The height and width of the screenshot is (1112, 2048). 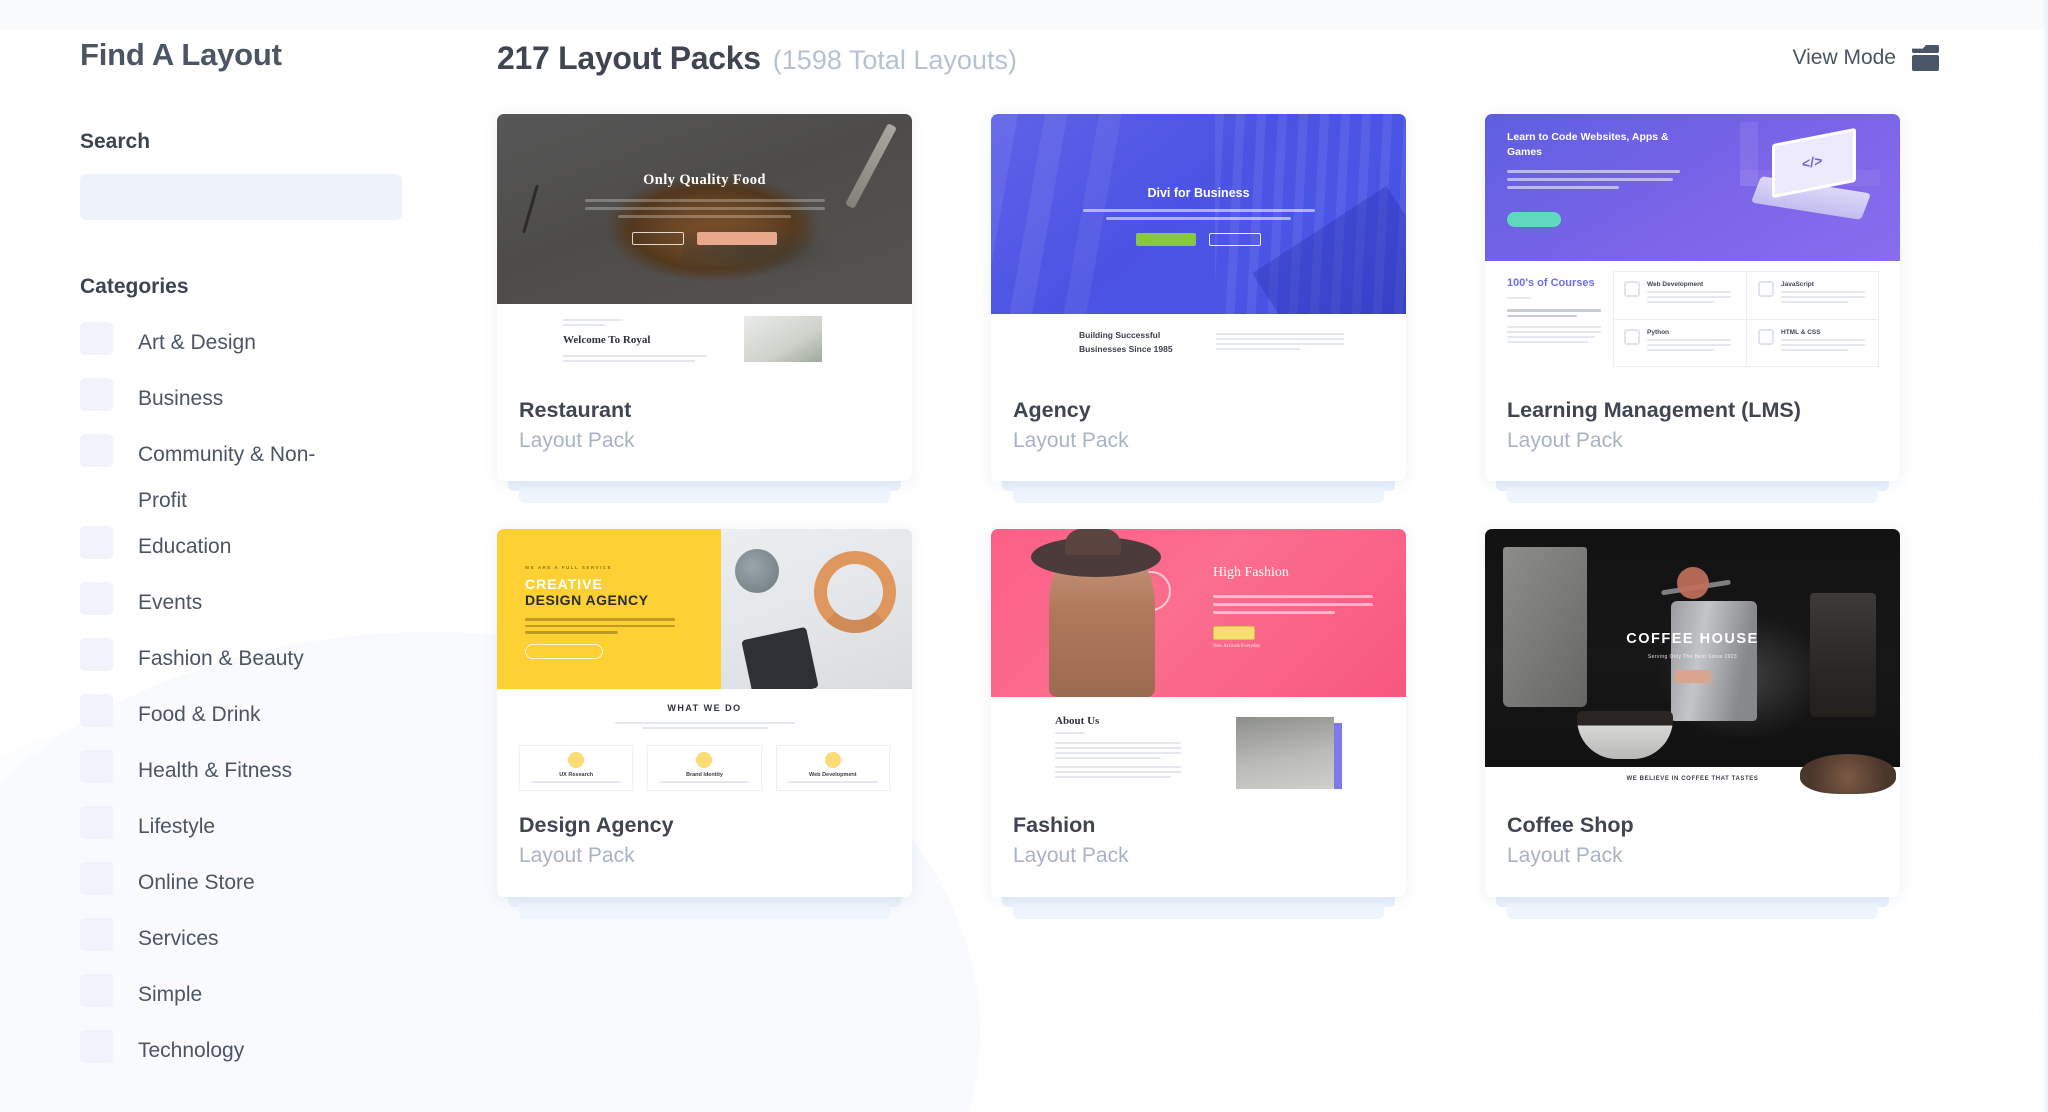 I want to click on page-title: Find A Layout, so click(x=181, y=54).